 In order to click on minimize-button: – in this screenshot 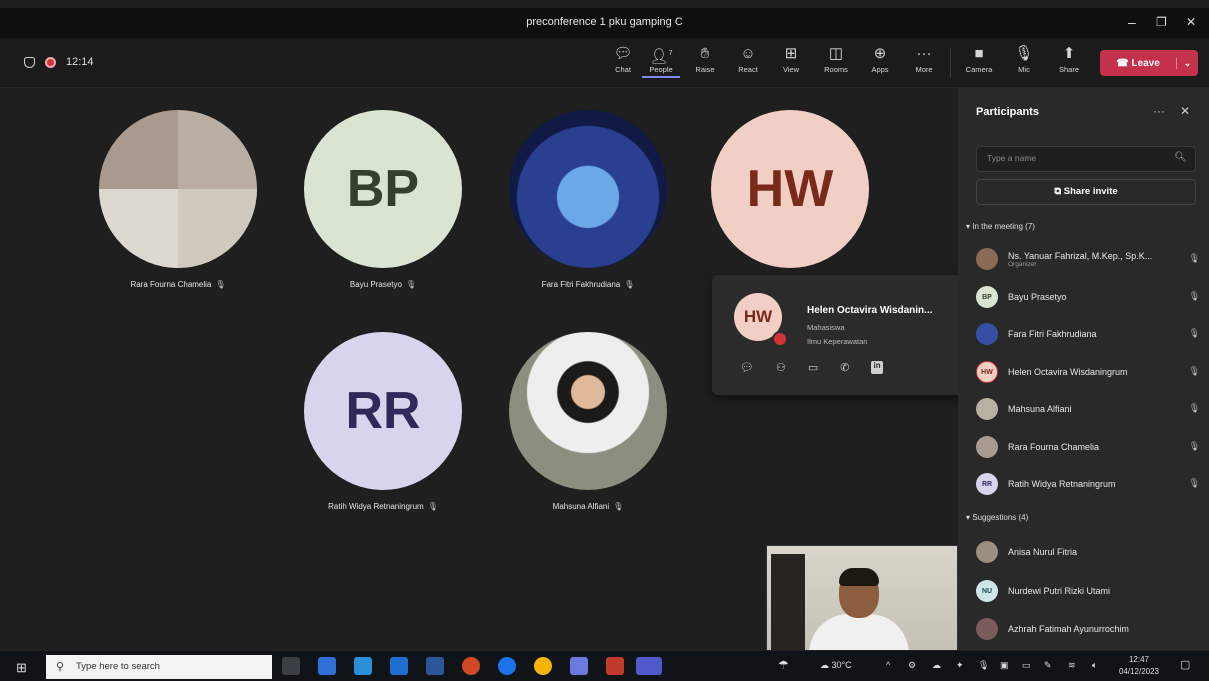, I will do `click(1132, 22)`.